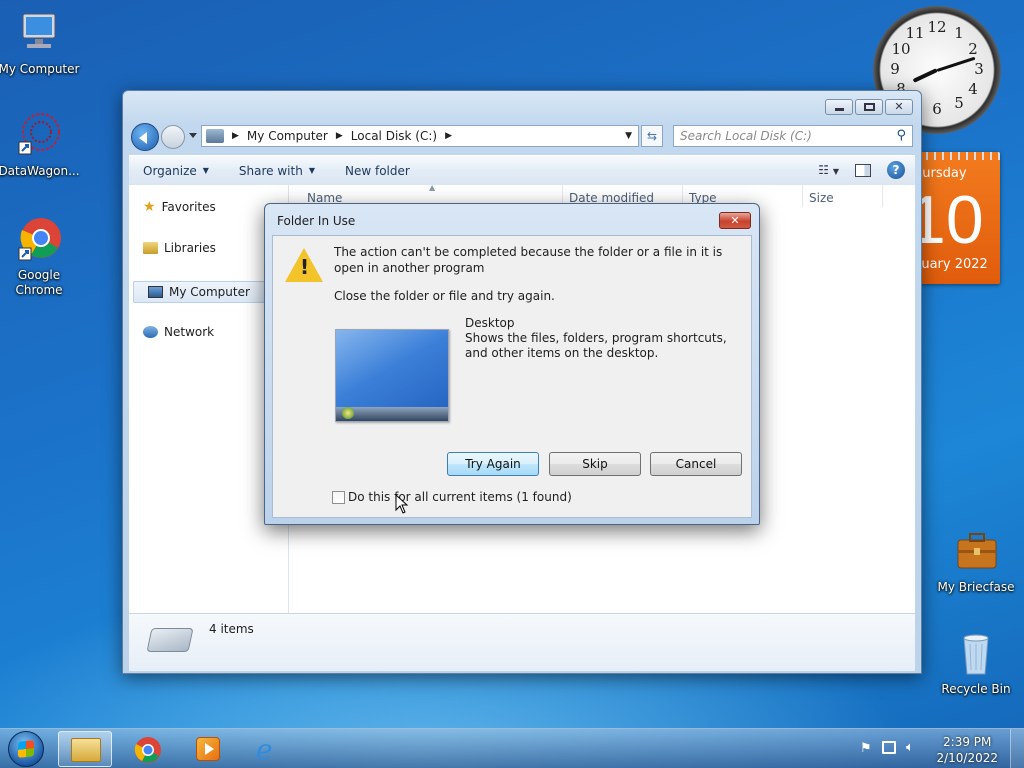  Describe the element at coordinates (976, 689) in the screenshot. I see `desktop-icon-label: Recycle Bin` at that location.